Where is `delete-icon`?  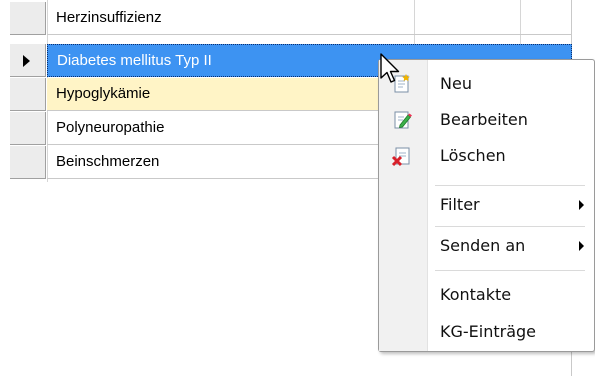
delete-icon is located at coordinates (402, 156).